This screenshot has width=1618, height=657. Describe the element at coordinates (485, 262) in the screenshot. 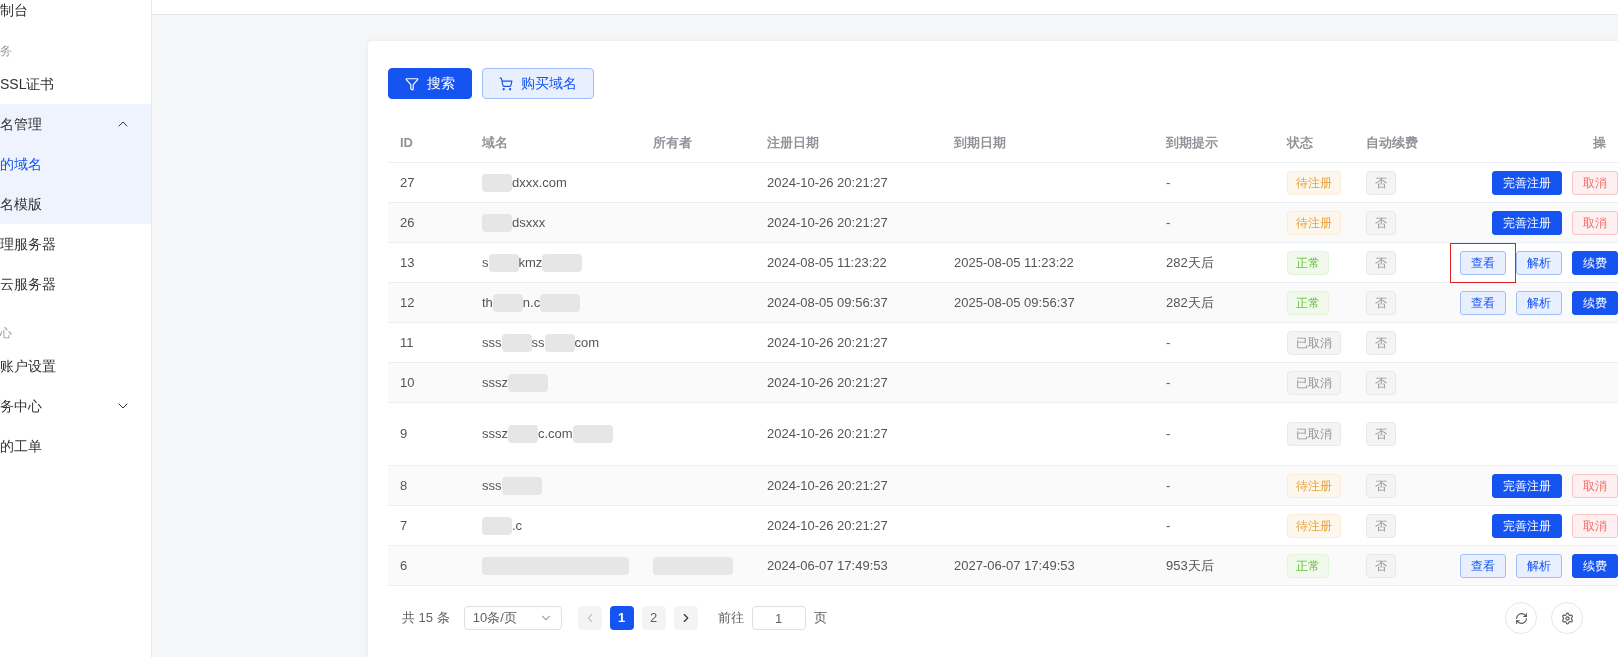

I see `domain-text: s` at that location.